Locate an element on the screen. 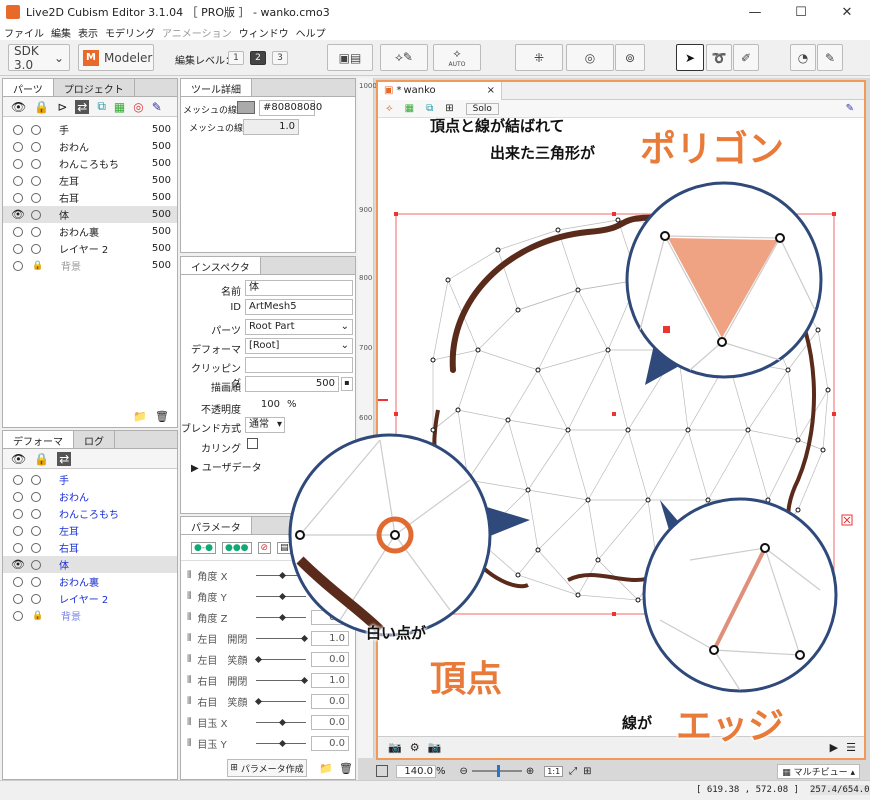 The width and height of the screenshot is (870, 800). solo-button: Solo is located at coordinates (482, 108).